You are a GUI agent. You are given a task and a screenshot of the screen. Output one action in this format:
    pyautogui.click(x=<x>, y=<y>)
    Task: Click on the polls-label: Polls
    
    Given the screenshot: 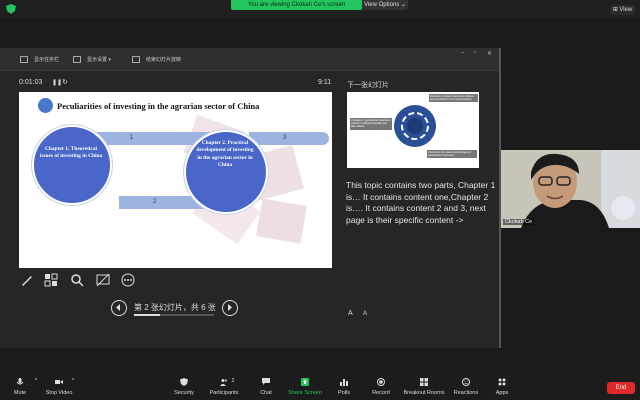 What is the action you would take?
    pyautogui.click(x=344, y=393)
    